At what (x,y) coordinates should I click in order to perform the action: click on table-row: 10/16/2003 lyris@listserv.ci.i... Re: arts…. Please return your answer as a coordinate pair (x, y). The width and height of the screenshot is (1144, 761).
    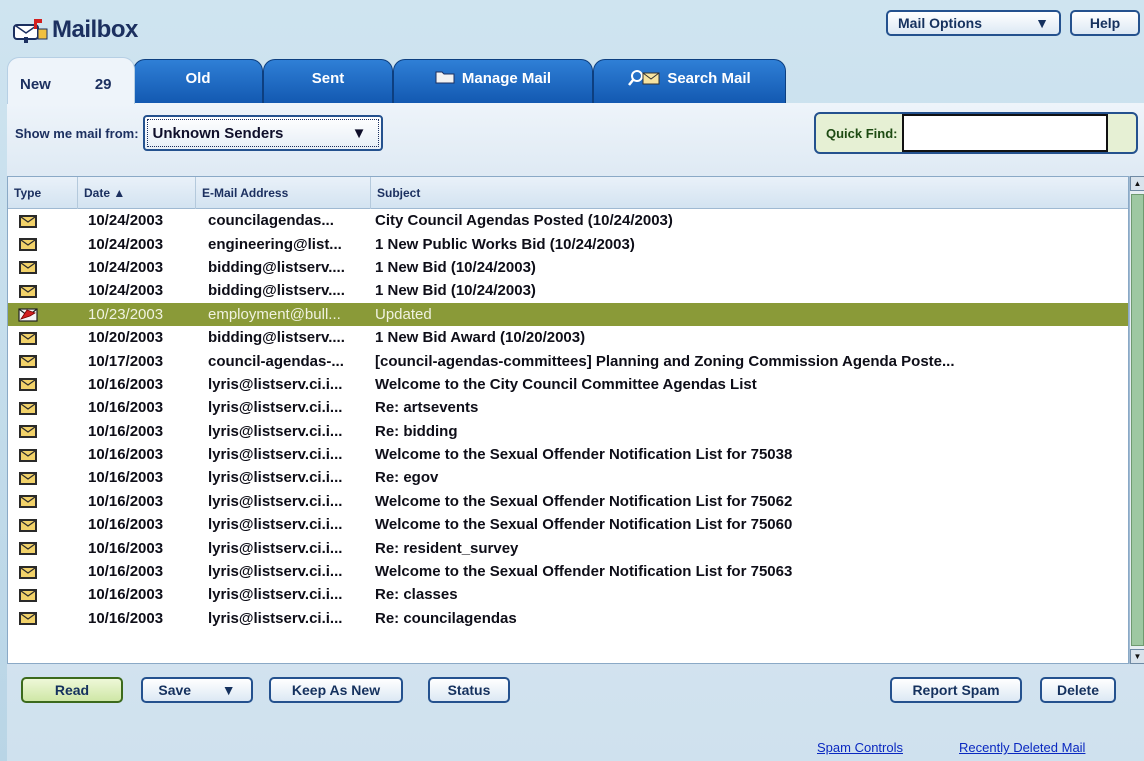
    Looking at the image, I should click on (568, 407).